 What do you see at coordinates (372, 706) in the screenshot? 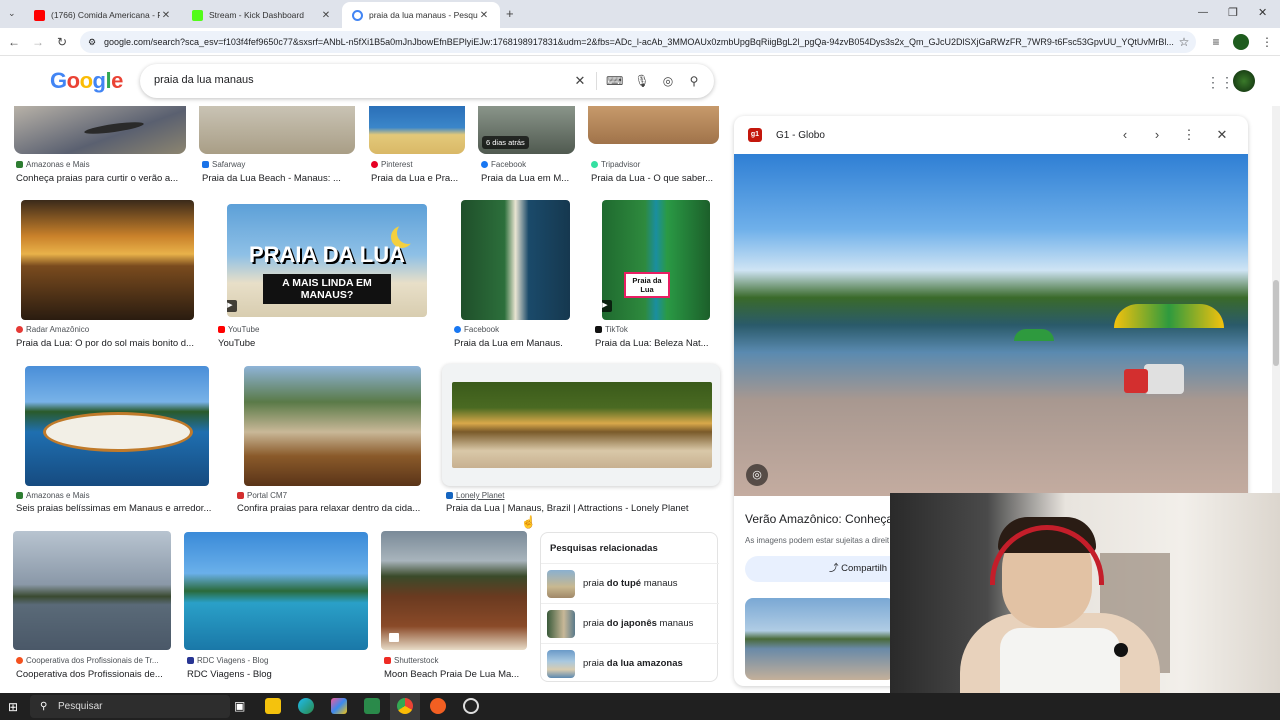
I see `store-icon` at bounding box center [372, 706].